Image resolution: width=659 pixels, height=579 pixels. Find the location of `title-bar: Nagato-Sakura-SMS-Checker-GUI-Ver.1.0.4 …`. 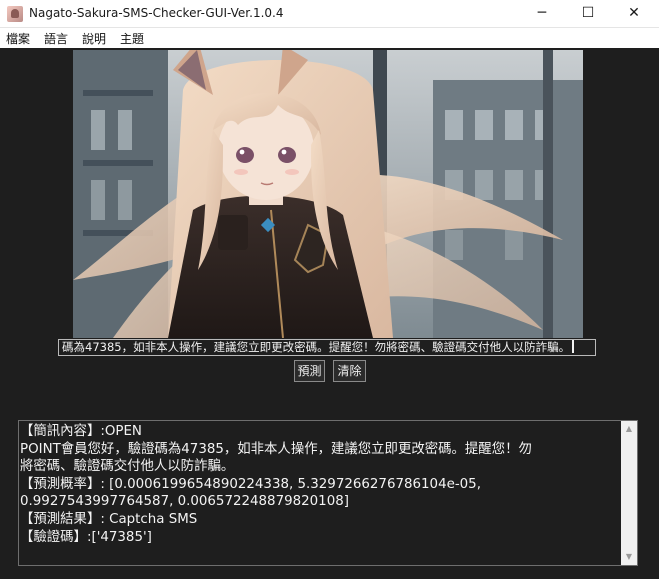

title-bar: Nagato-Sakura-SMS-Checker-GUI-Ver.1.0.4 … is located at coordinates (329, 14).